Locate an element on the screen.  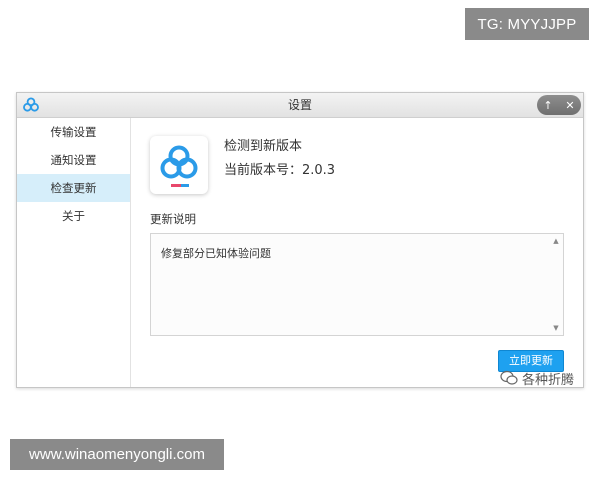
wechat-watermark: 各种折腾 is located at coordinates (537, 378).